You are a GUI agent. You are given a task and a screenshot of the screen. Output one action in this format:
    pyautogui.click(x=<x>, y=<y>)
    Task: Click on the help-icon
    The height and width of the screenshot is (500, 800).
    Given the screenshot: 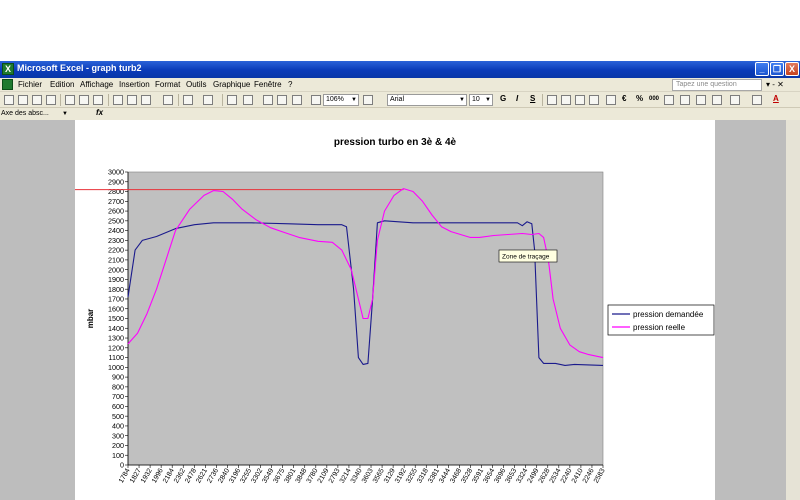 What is the action you would take?
    pyautogui.click(x=368, y=100)
    